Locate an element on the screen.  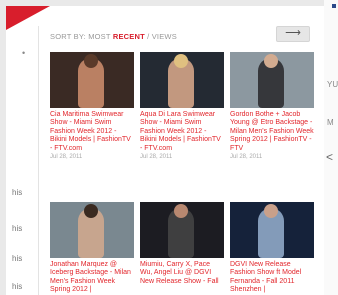
arrow-right-icon: ⟶ is located at coordinates (293, 33).